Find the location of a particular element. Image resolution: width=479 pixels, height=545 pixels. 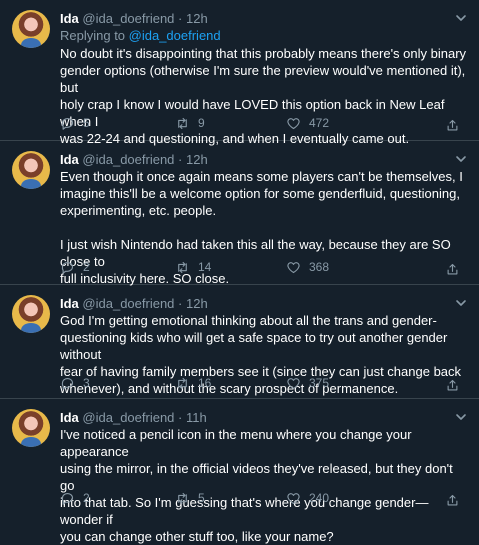

tweet-header: Ida @ida_doefriend · 11h is located at coordinates (133, 418).